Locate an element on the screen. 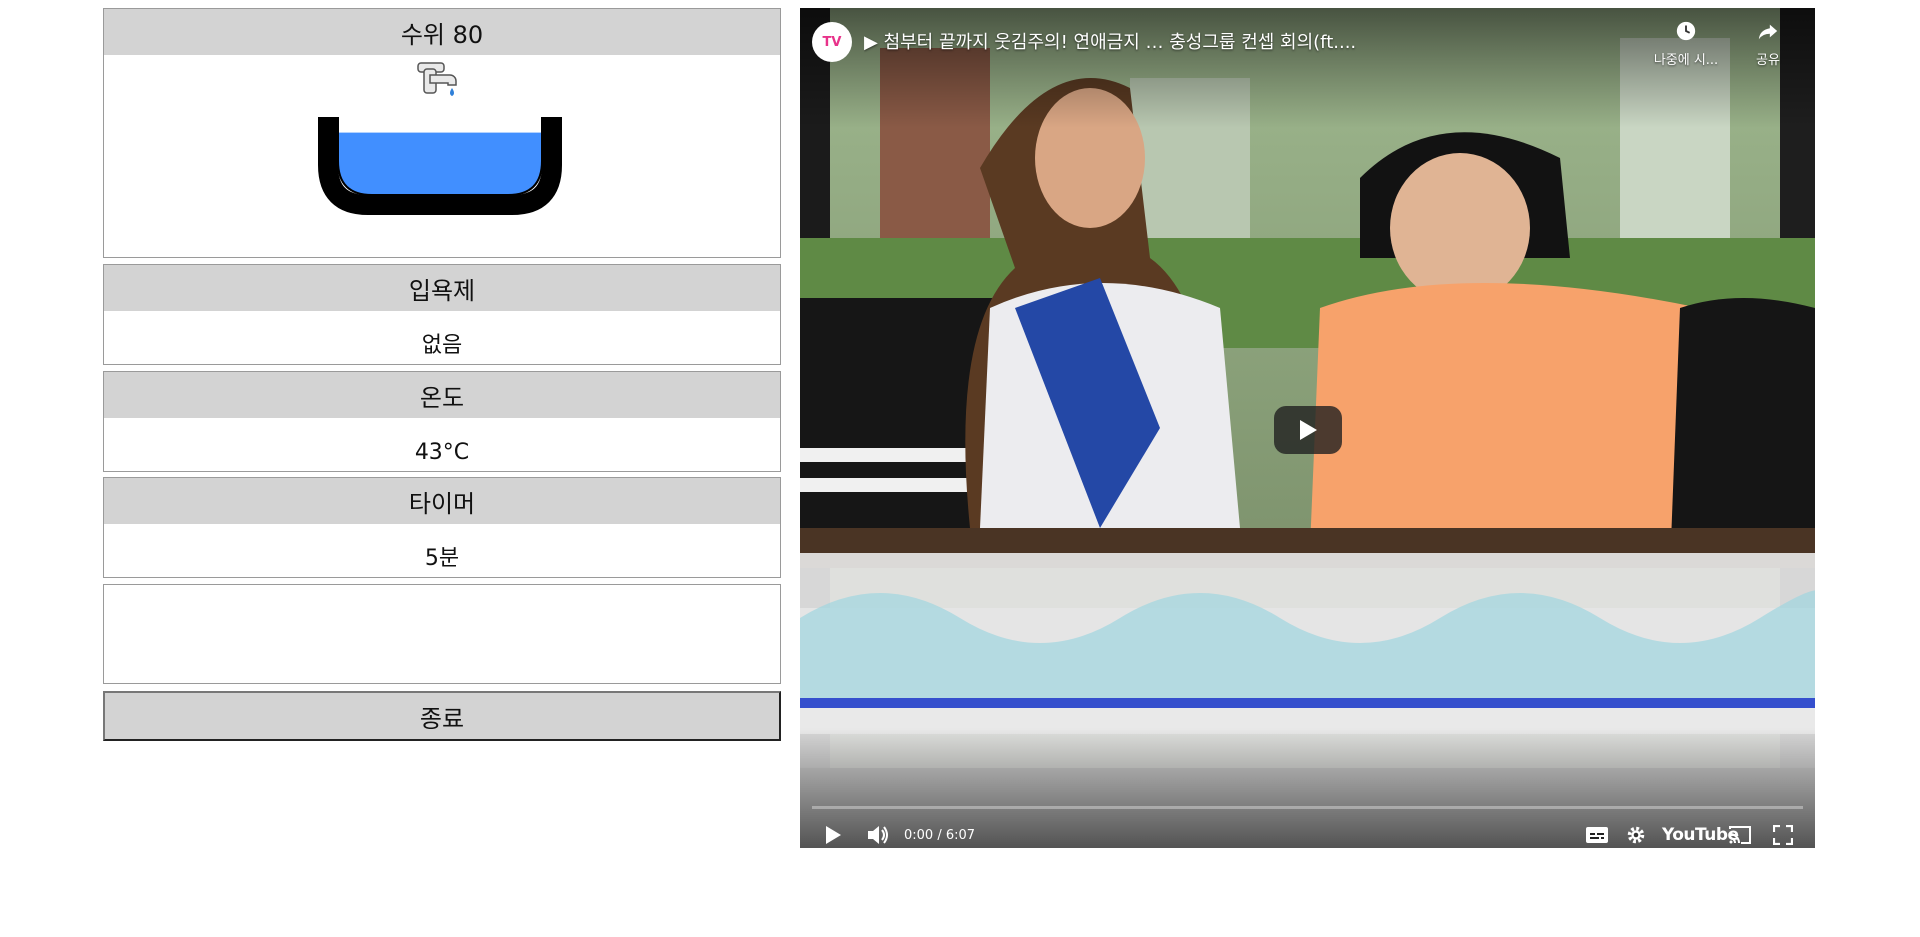 This screenshot has width=1920, height=937. bathtub-graphic is located at coordinates (440, 138).